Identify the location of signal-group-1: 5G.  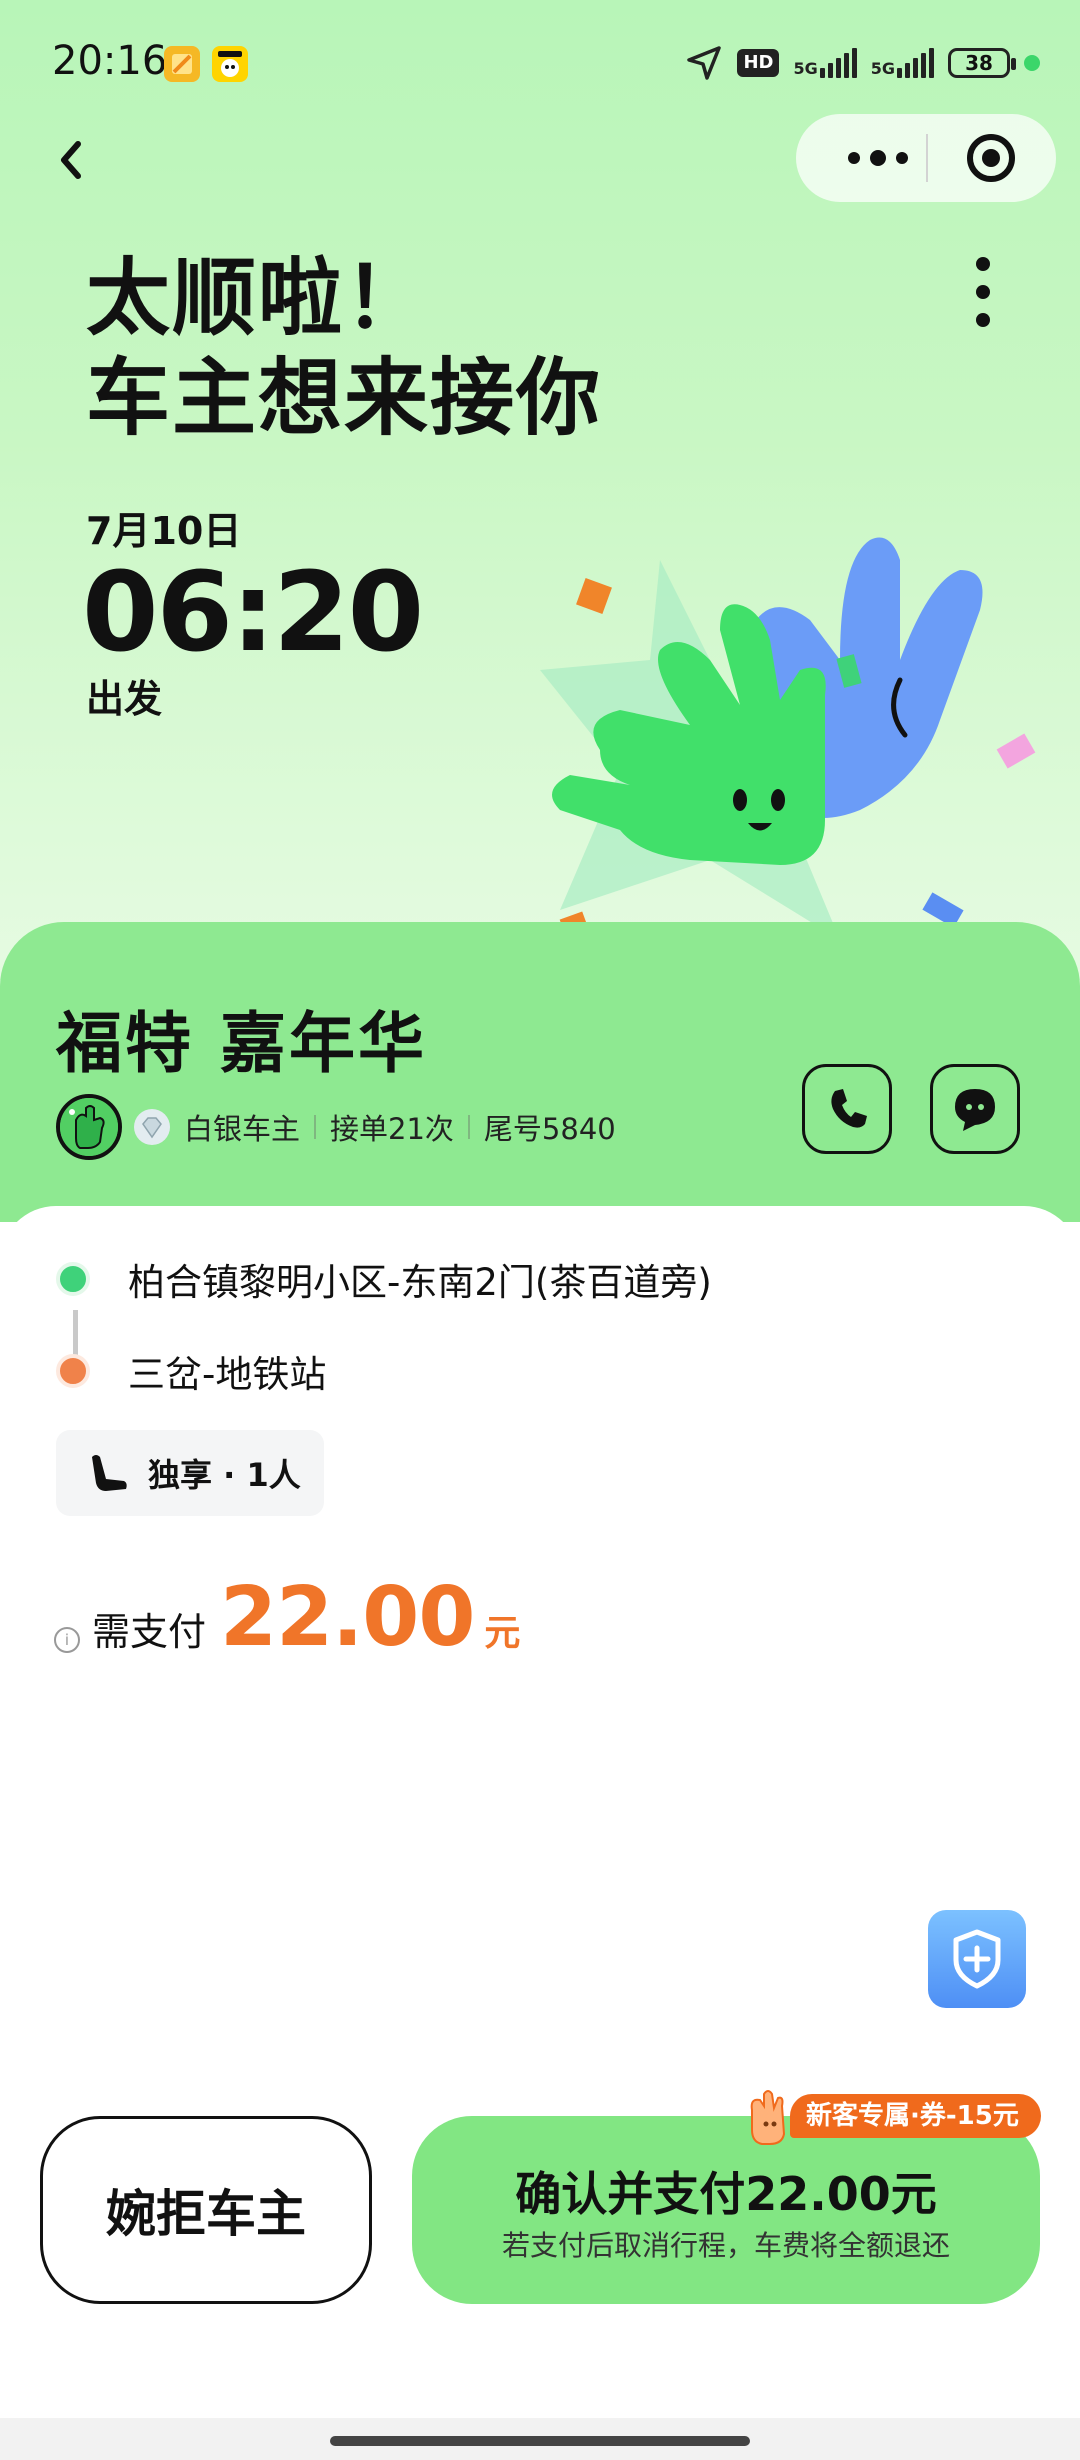
(825, 63).